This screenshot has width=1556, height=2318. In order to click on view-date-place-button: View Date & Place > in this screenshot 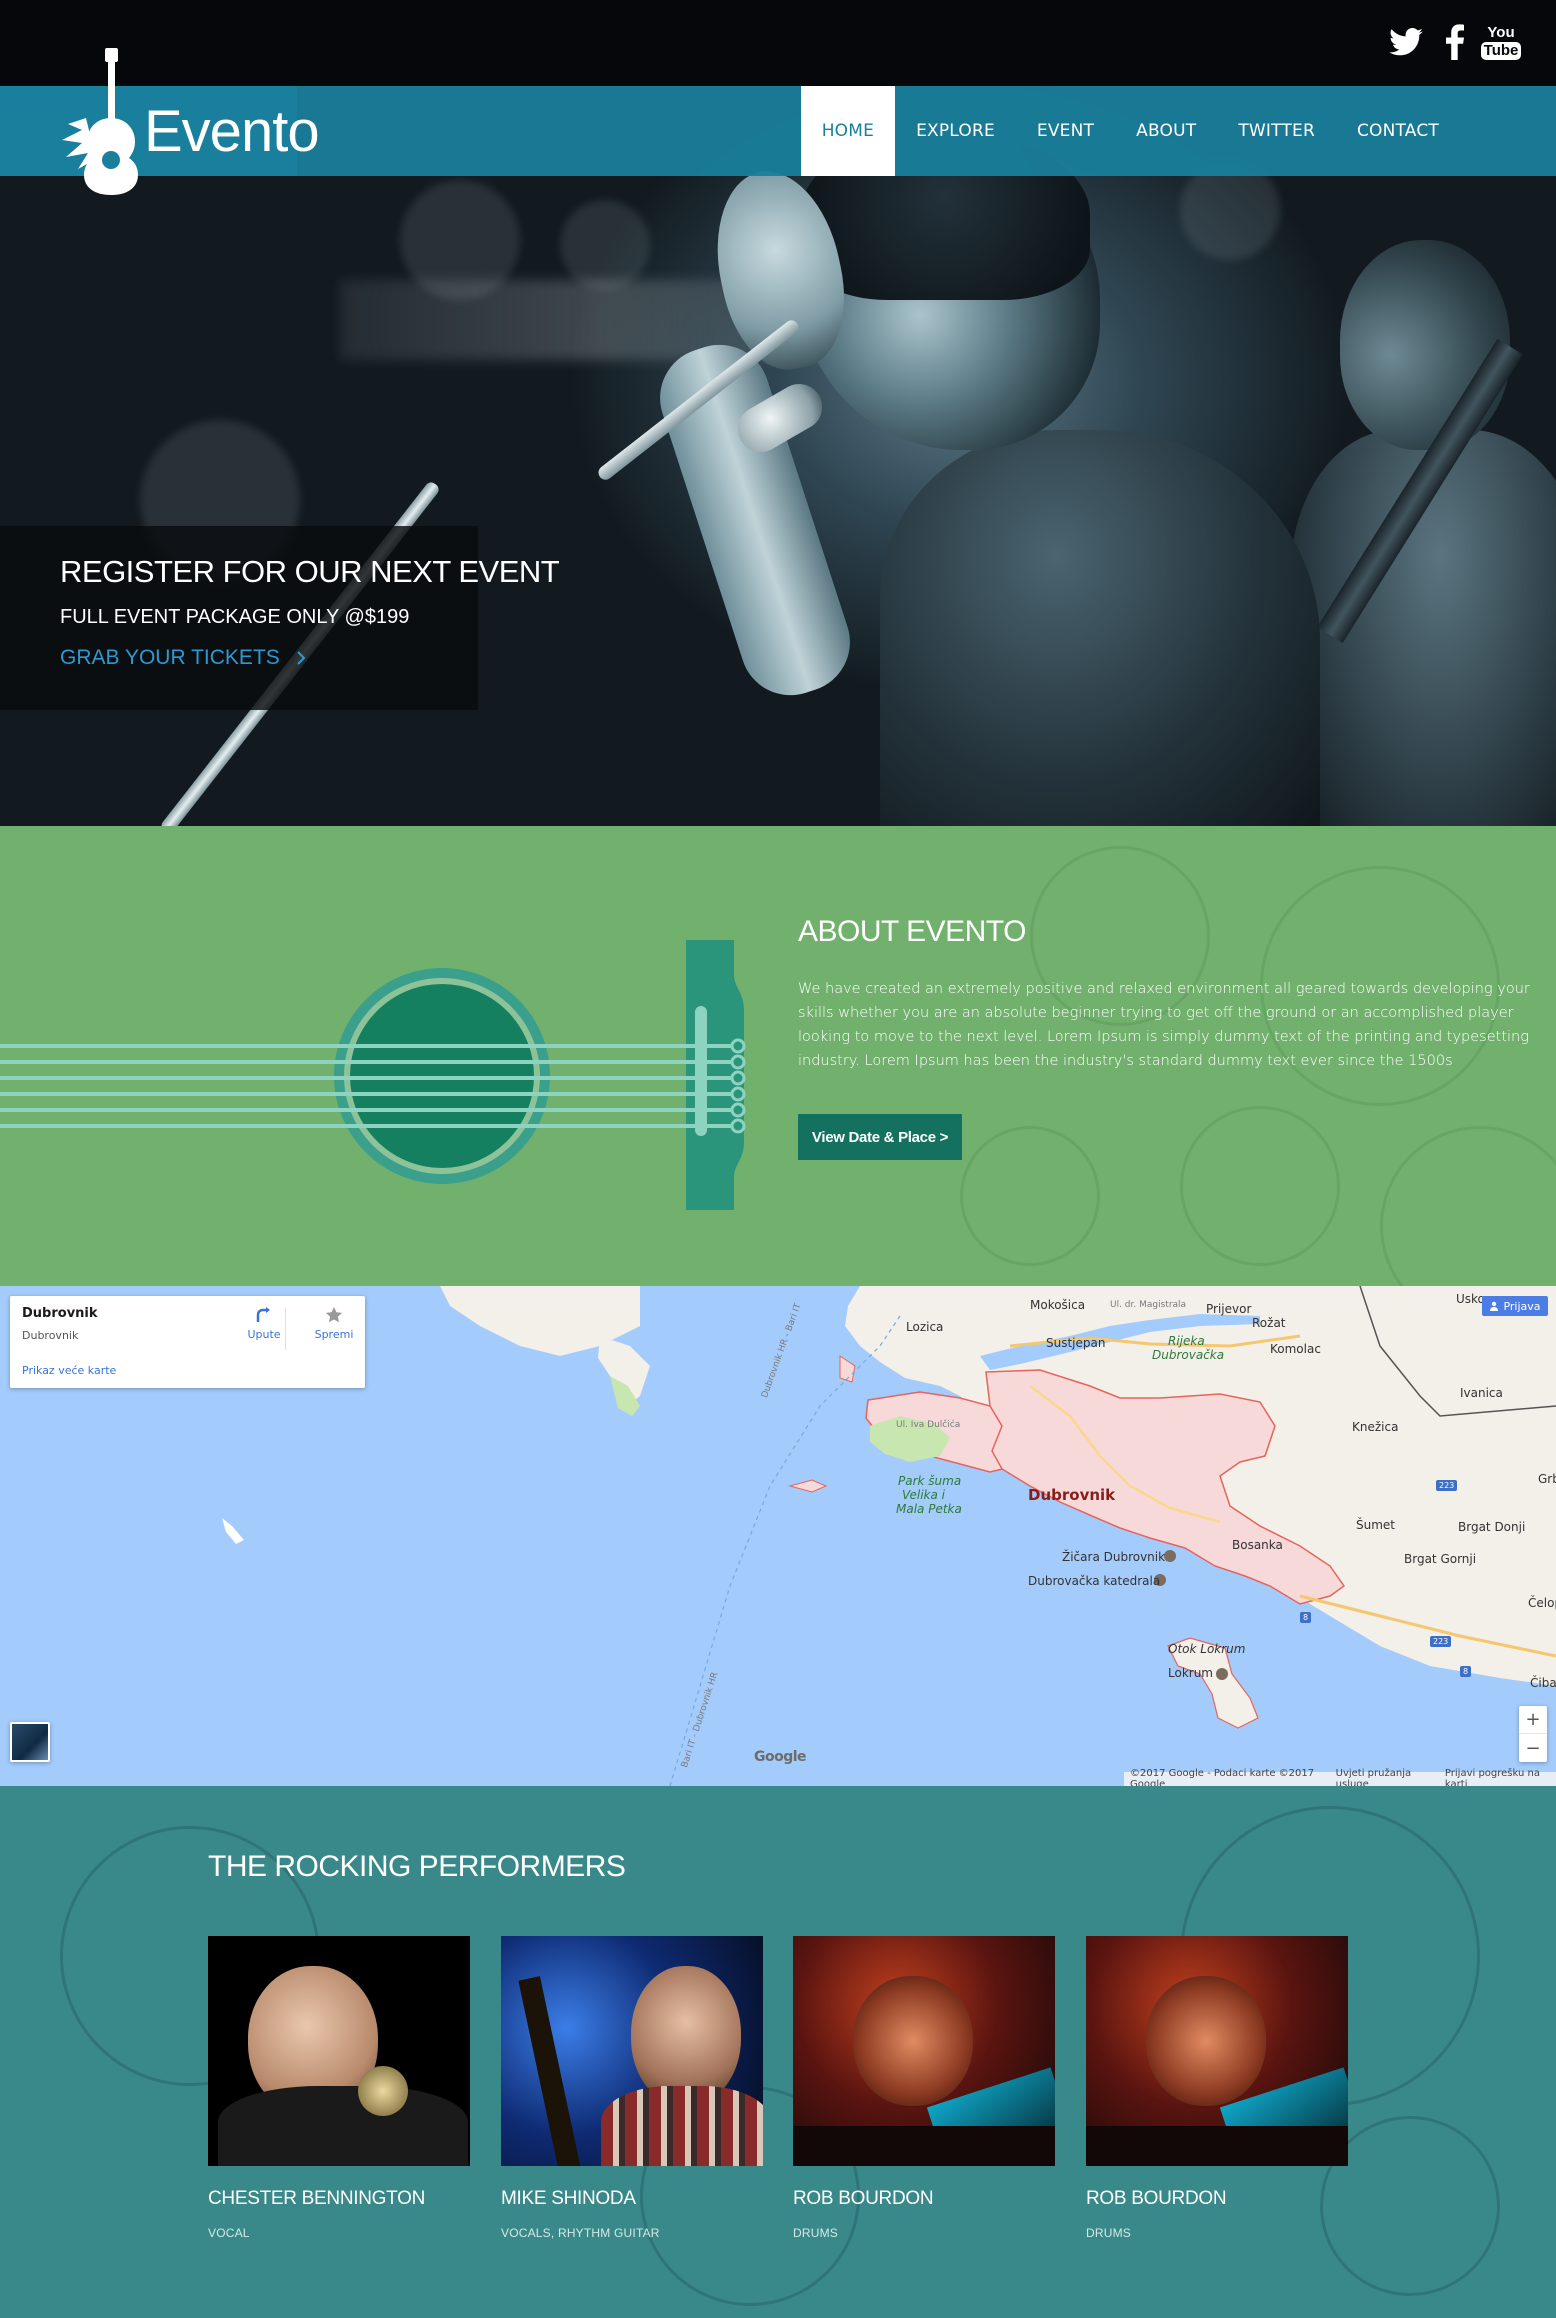, I will do `click(880, 1137)`.